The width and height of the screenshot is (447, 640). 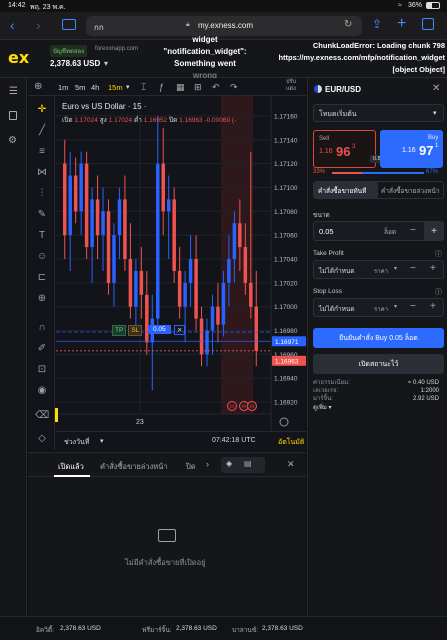 I want to click on emoji-icon: ☺, so click(x=42, y=256).